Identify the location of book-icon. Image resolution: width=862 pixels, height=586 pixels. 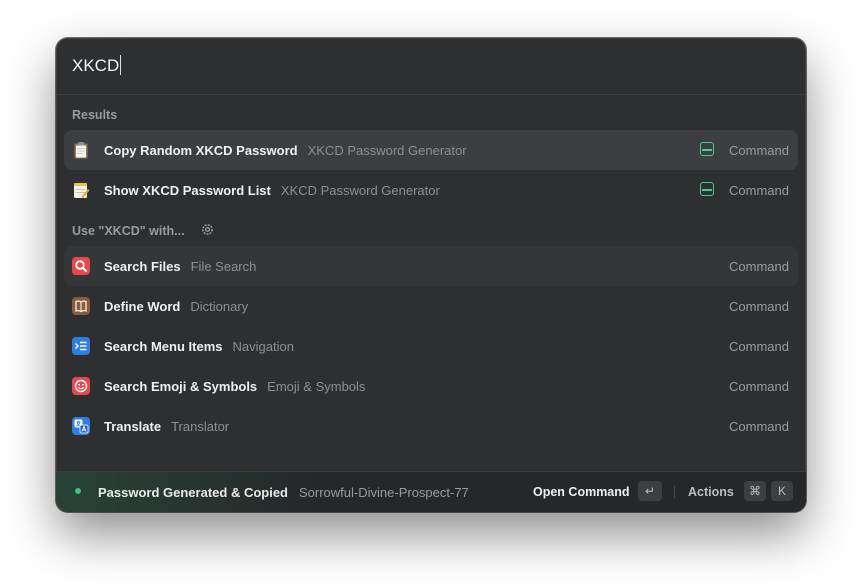
(81, 306).